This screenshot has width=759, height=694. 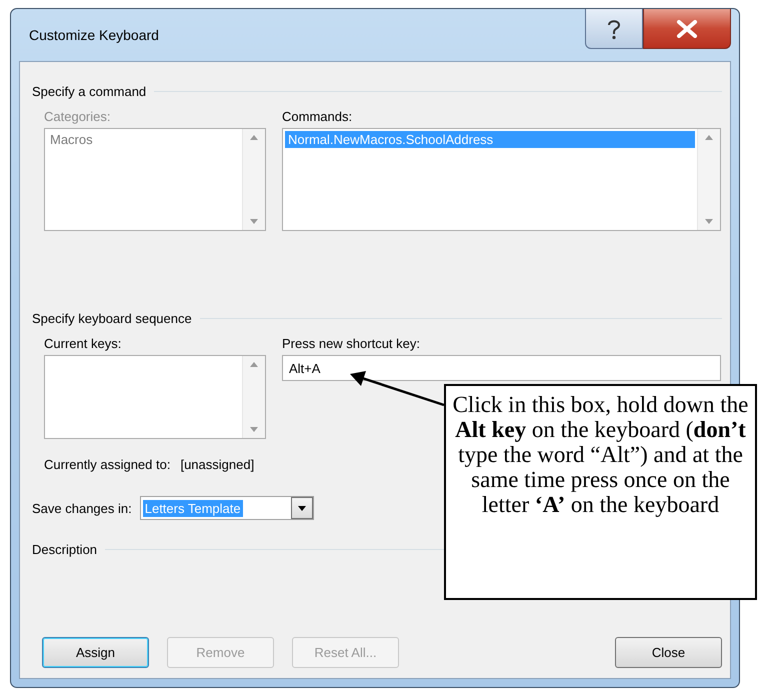 What do you see at coordinates (501, 368) in the screenshot?
I see `shortcut-input-field: Alt+A` at bounding box center [501, 368].